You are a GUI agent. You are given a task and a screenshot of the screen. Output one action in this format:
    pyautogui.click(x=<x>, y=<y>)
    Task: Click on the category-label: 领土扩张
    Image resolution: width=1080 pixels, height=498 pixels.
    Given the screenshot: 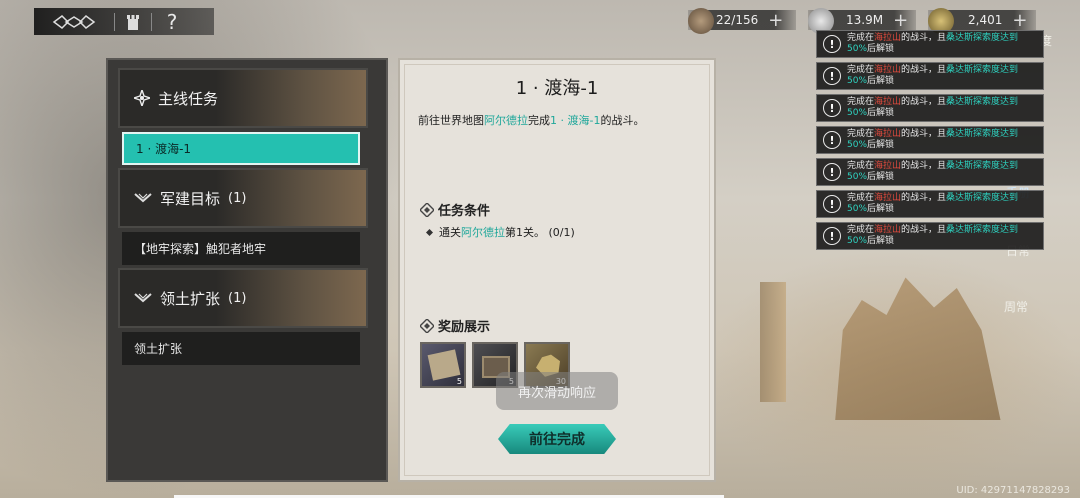 What is the action you would take?
    pyautogui.click(x=190, y=298)
    